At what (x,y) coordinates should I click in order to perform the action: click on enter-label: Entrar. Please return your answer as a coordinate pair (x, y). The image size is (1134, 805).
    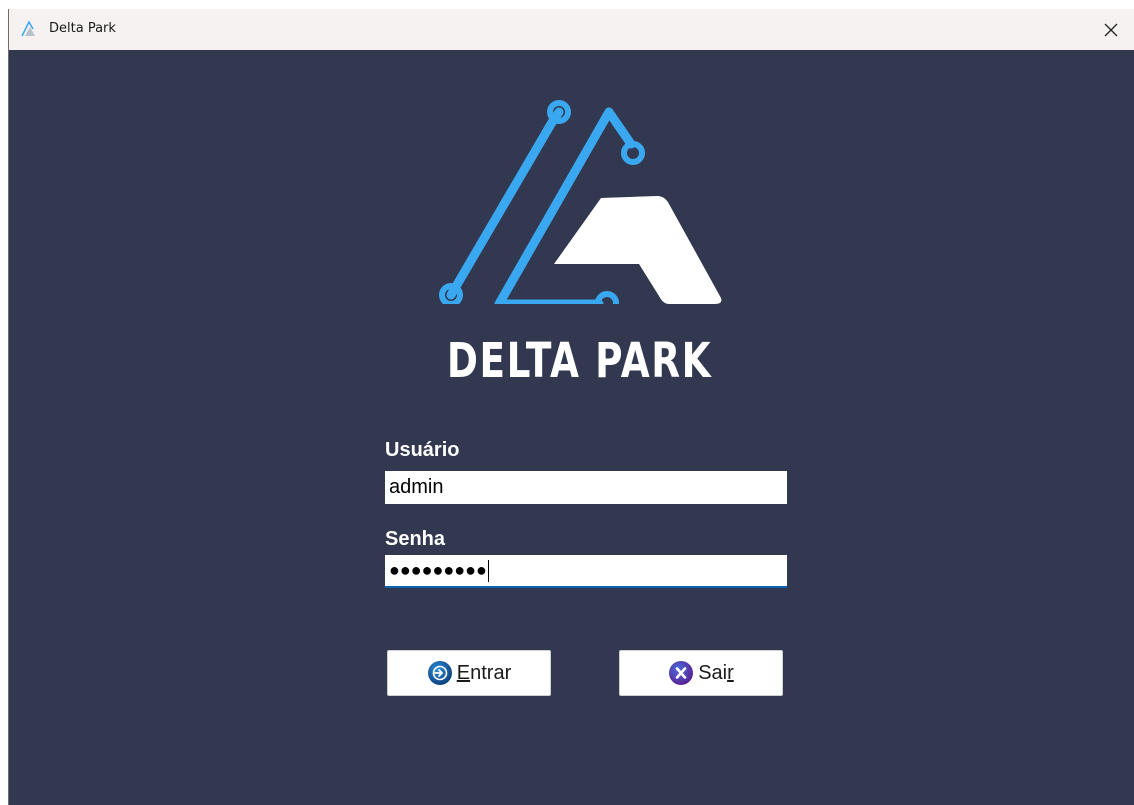
    Looking at the image, I should click on (484, 672).